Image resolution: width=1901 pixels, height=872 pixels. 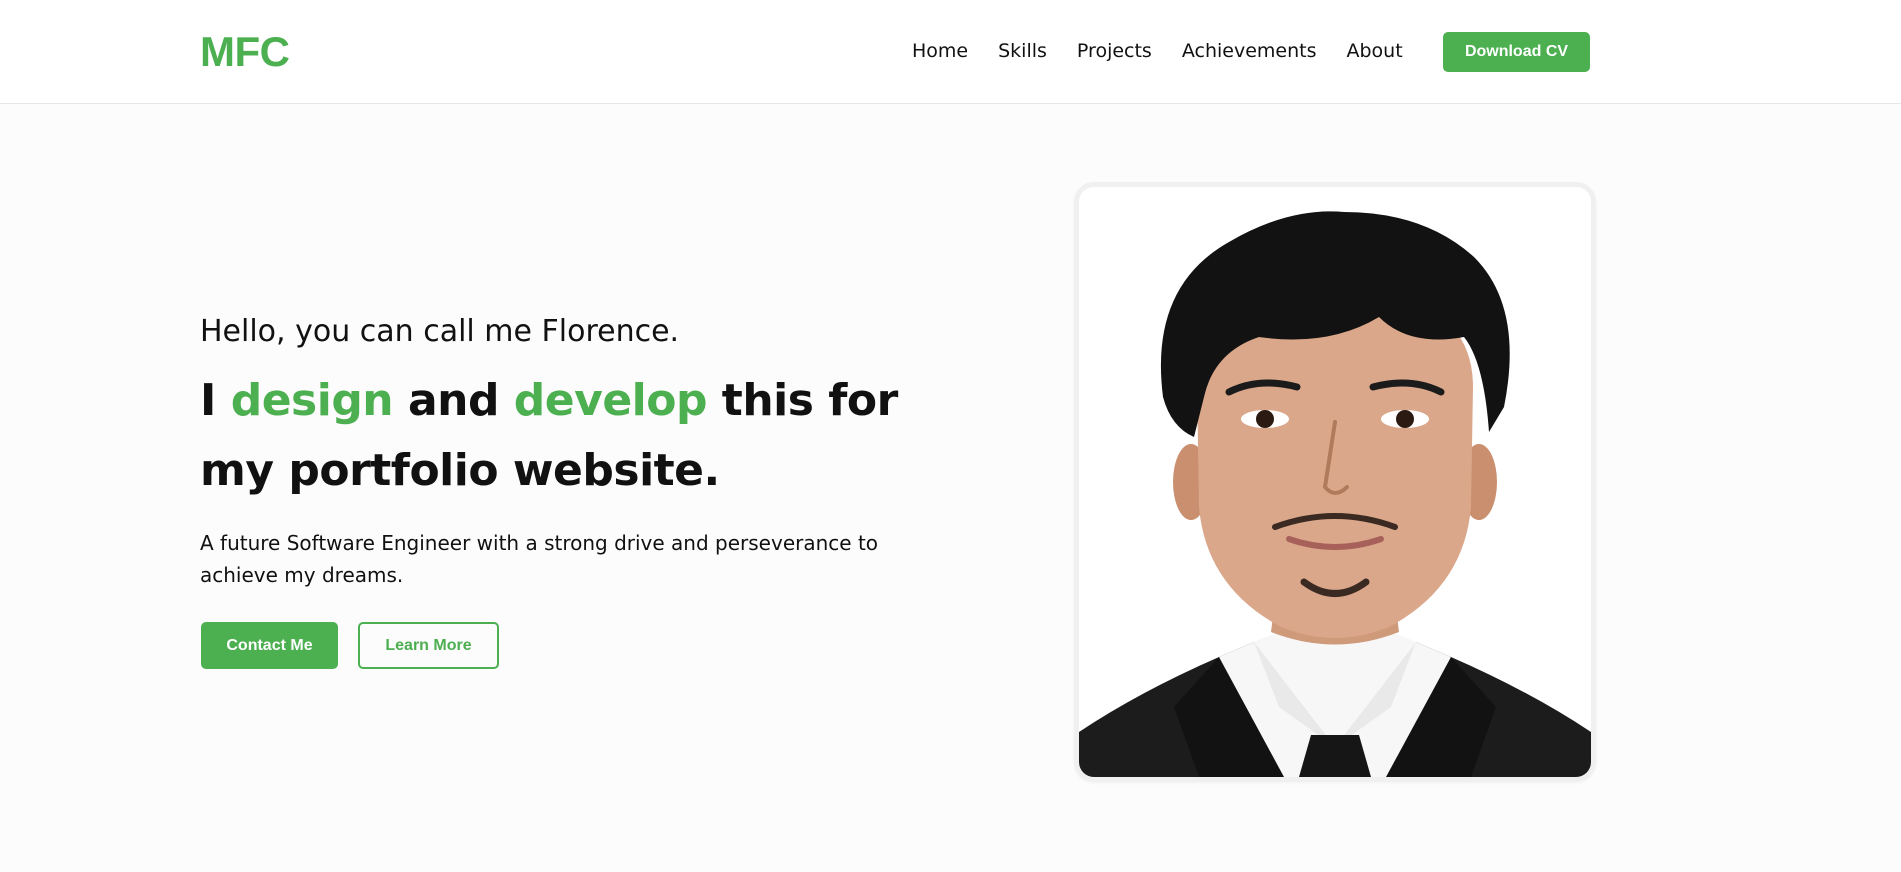 What do you see at coordinates (1249, 51) in the screenshot?
I see `nav-link-achievements: Achievements` at bounding box center [1249, 51].